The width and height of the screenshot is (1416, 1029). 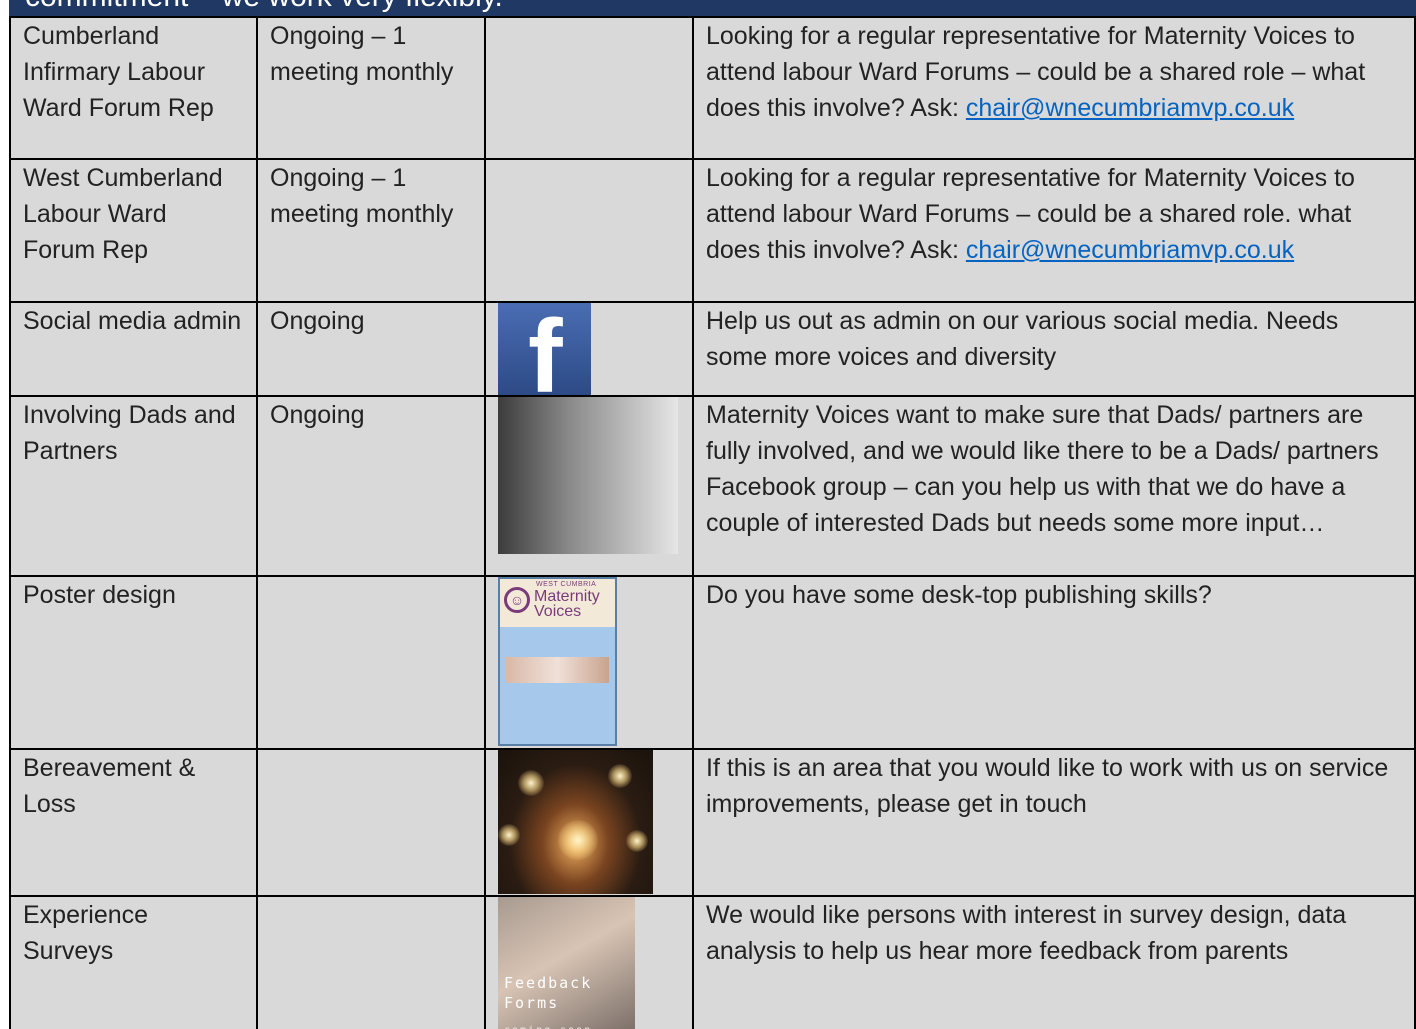 What do you see at coordinates (133, 349) in the screenshot?
I see `role-cell: Social media admin` at bounding box center [133, 349].